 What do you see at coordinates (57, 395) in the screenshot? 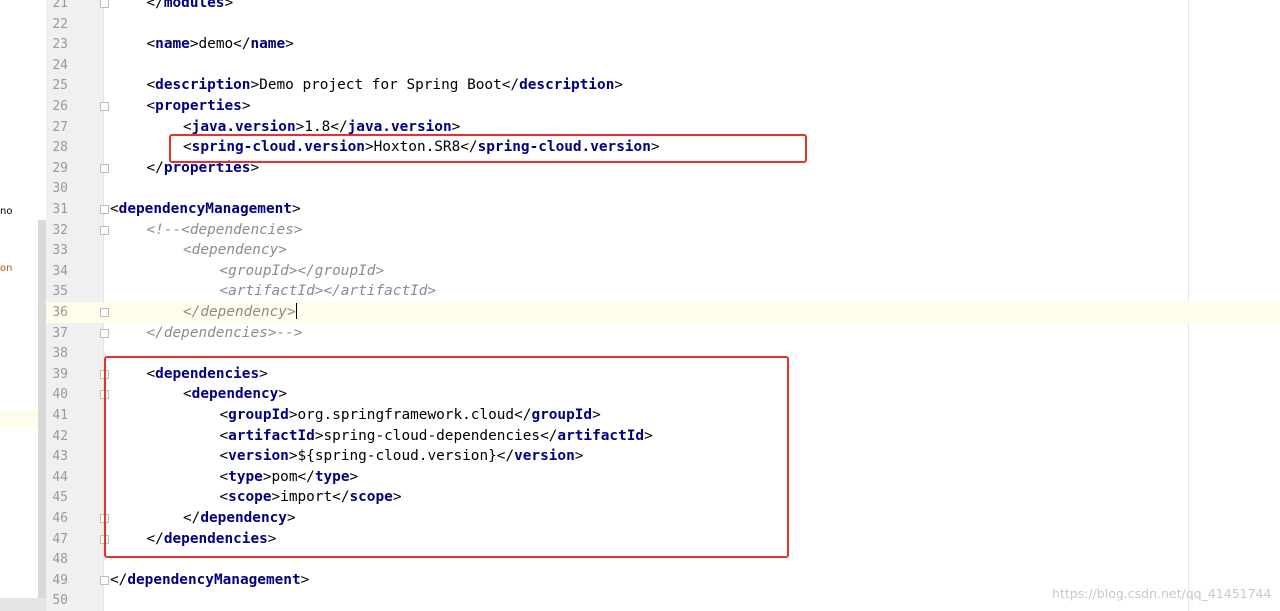
I see `line-number: 40` at bounding box center [57, 395].